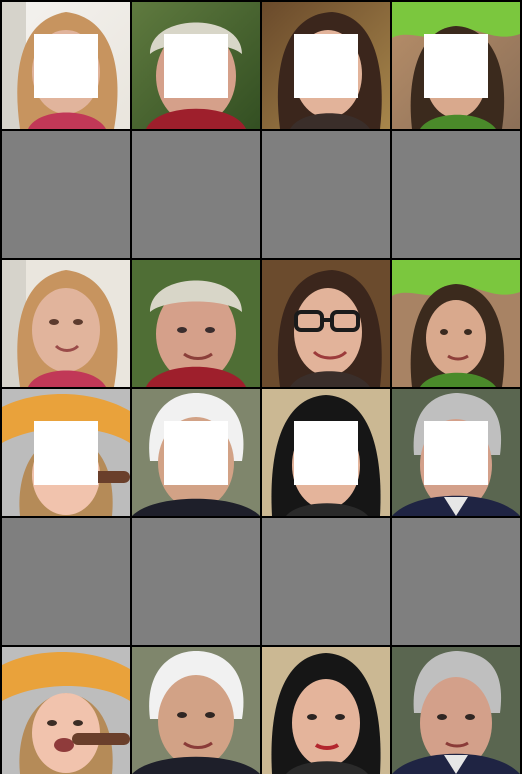 Image resolution: width=522 pixels, height=774 pixels. I want to click on face-older-man-cap, so click(196, 323).